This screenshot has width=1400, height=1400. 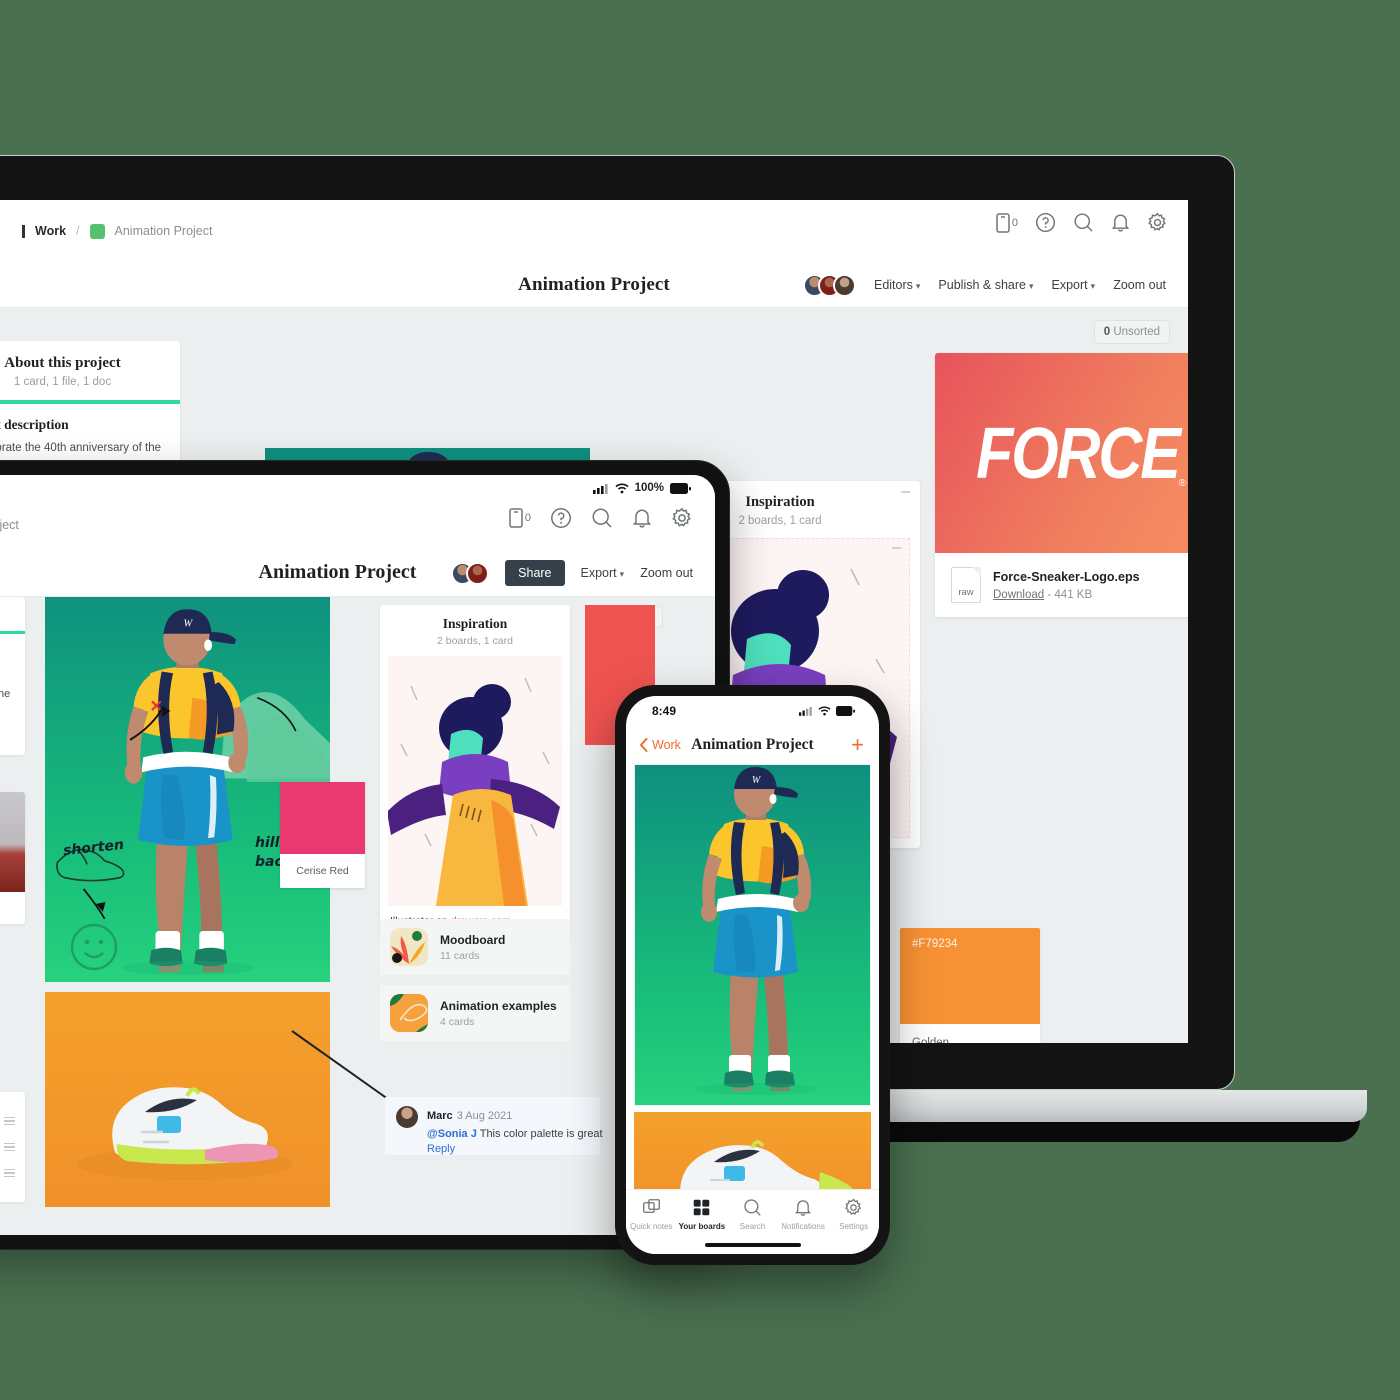 I want to click on smiley-annotation-icon, so click(x=94, y=947).